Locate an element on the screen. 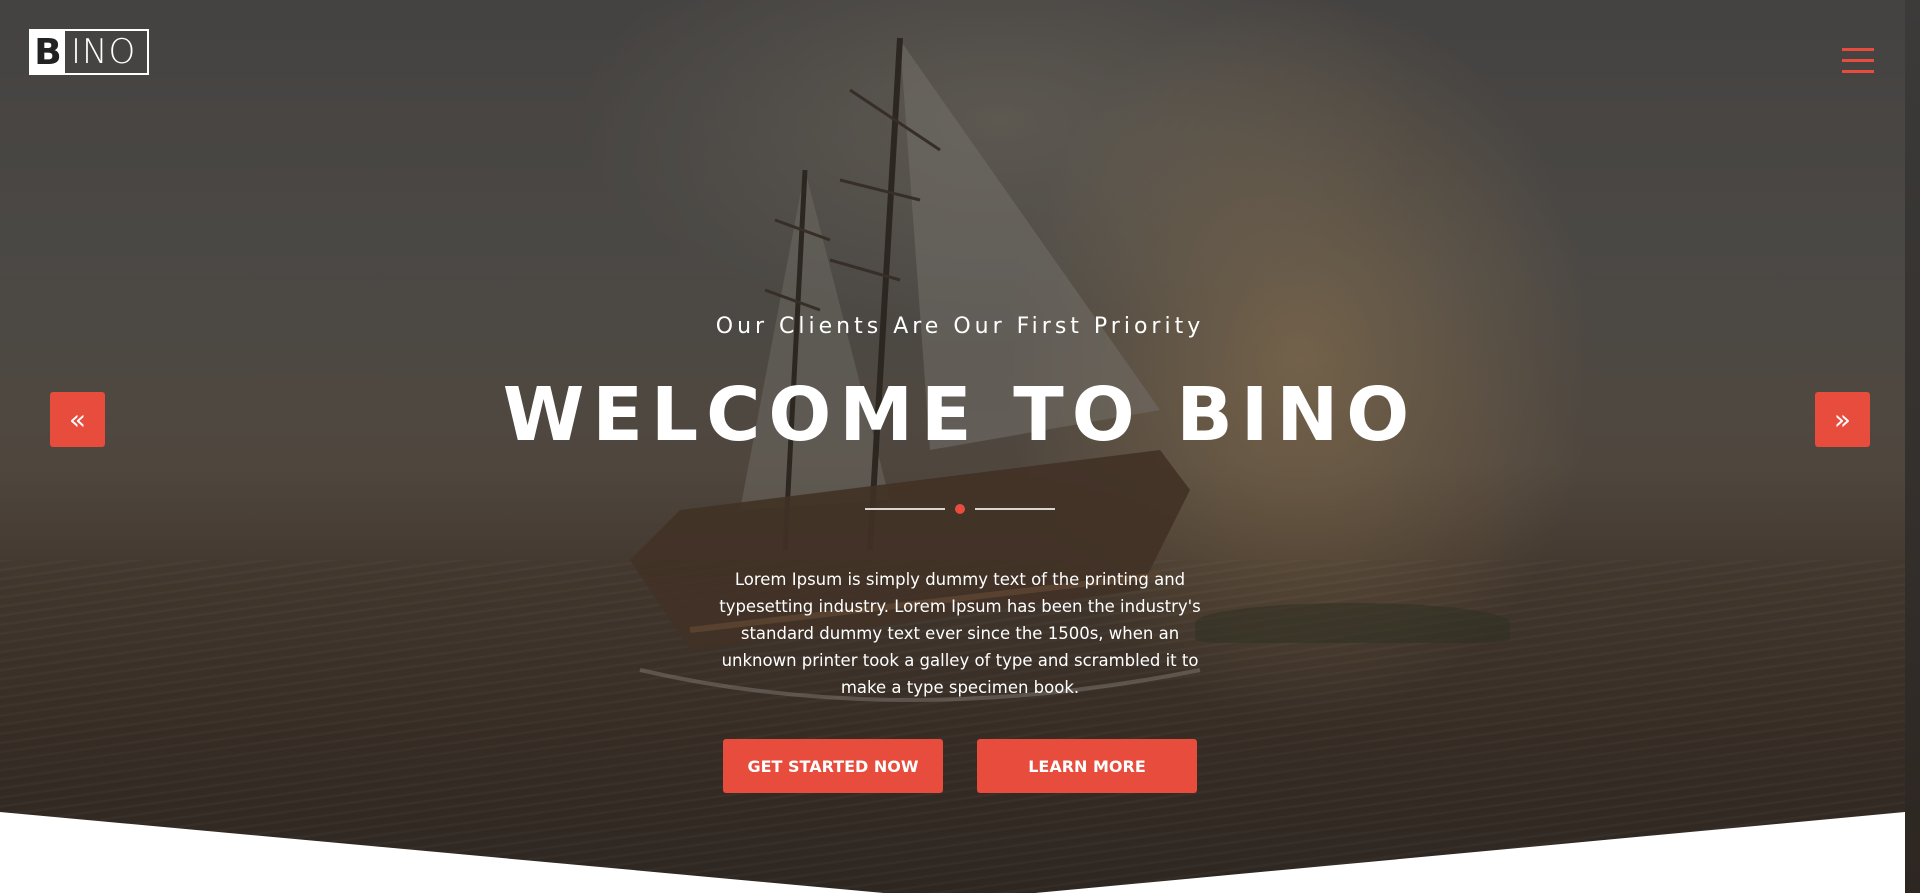  hero-subtitle: Our Clients Are Our First Priority is located at coordinates (960, 326).